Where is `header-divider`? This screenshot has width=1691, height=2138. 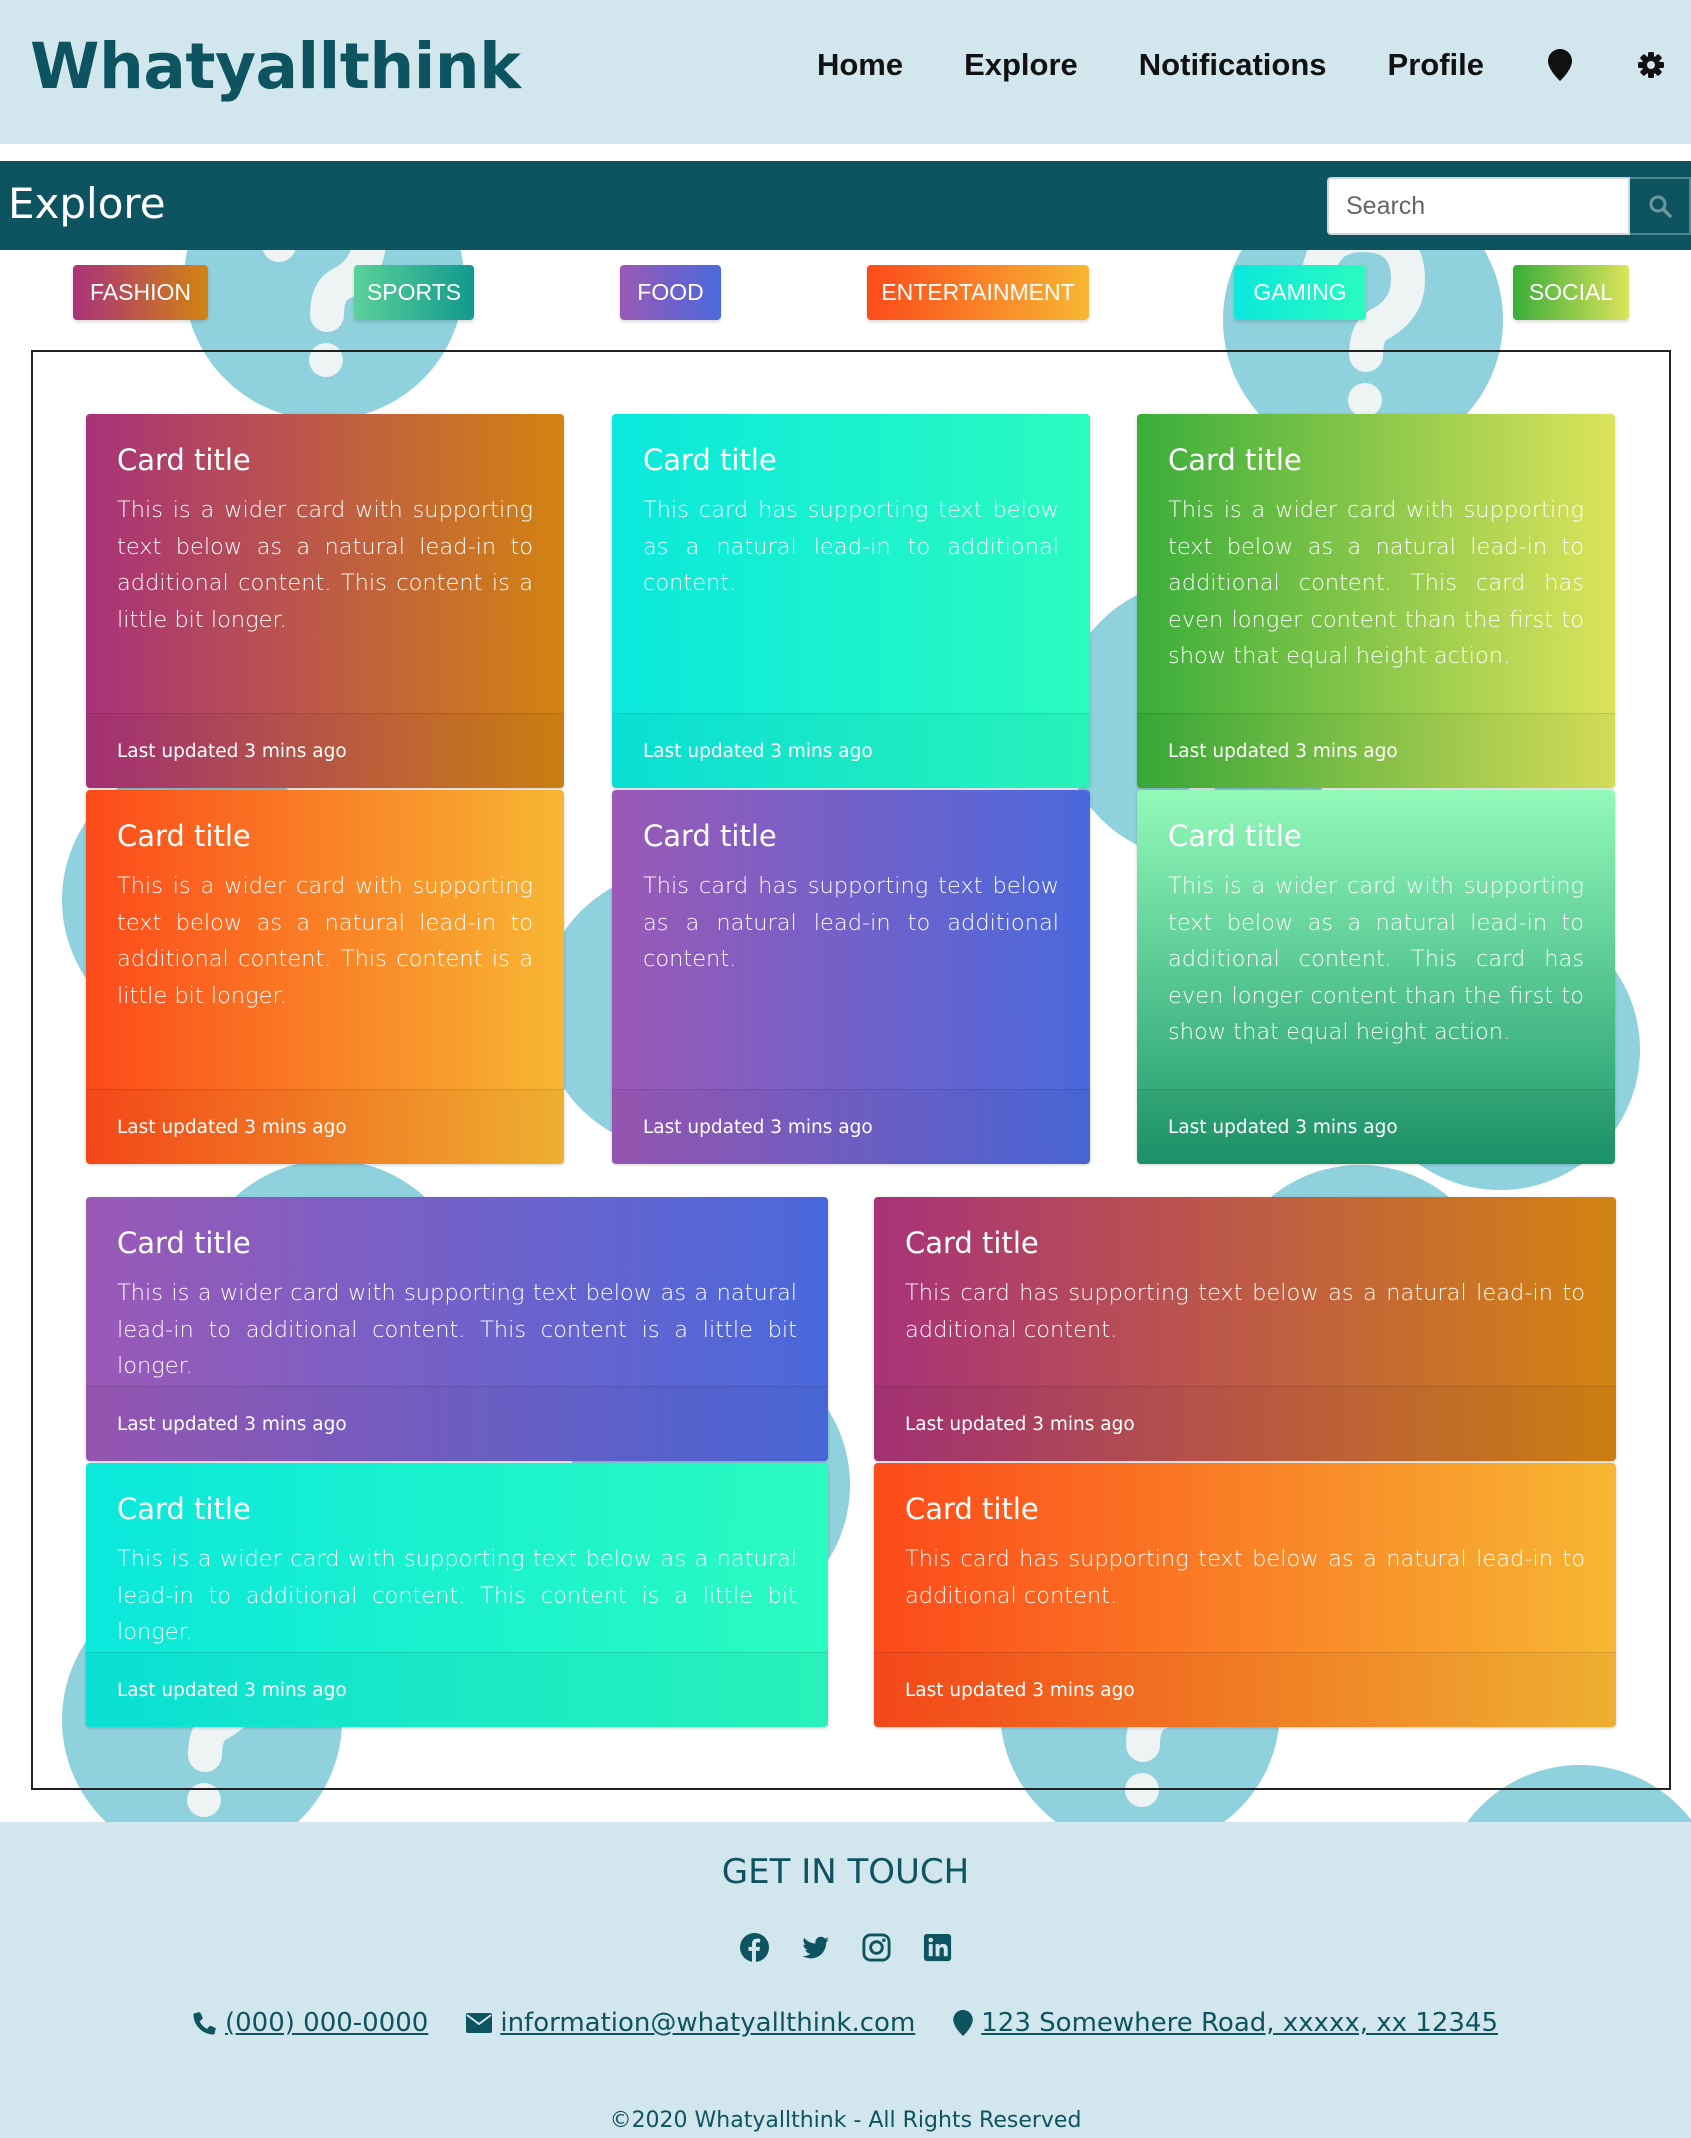
header-divider is located at coordinates (845, 152).